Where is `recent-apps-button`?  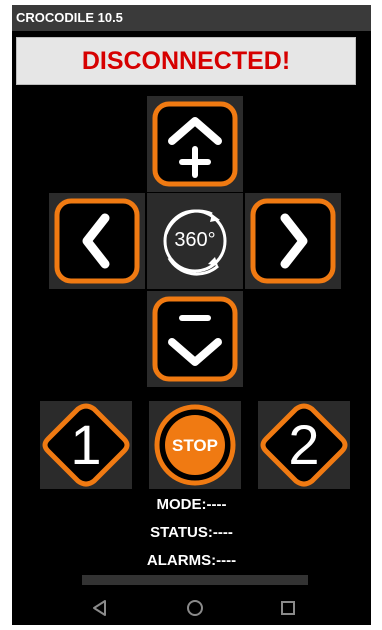 recent-apps-button is located at coordinates (288, 608).